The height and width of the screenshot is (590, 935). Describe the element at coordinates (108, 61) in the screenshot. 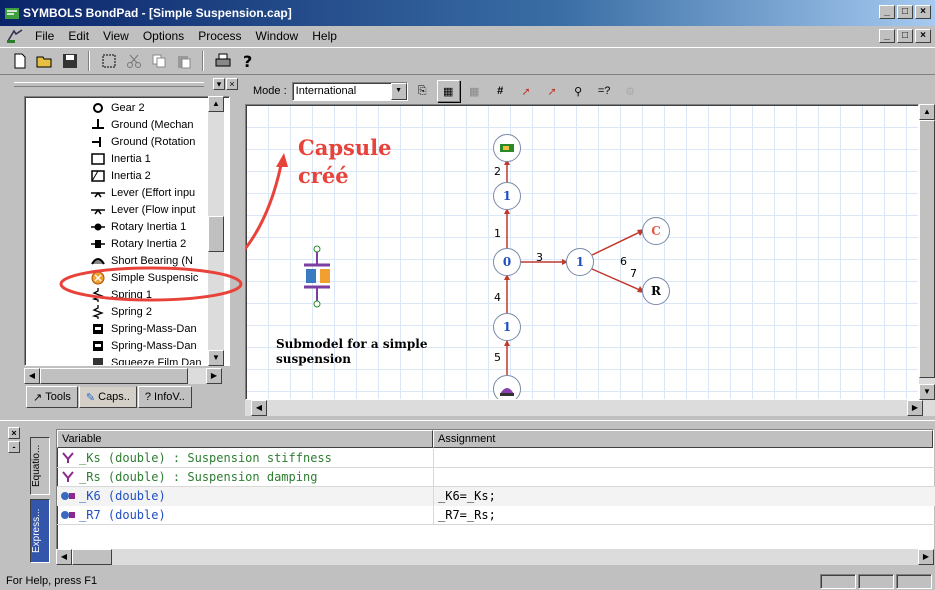

I see `select-button` at that location.